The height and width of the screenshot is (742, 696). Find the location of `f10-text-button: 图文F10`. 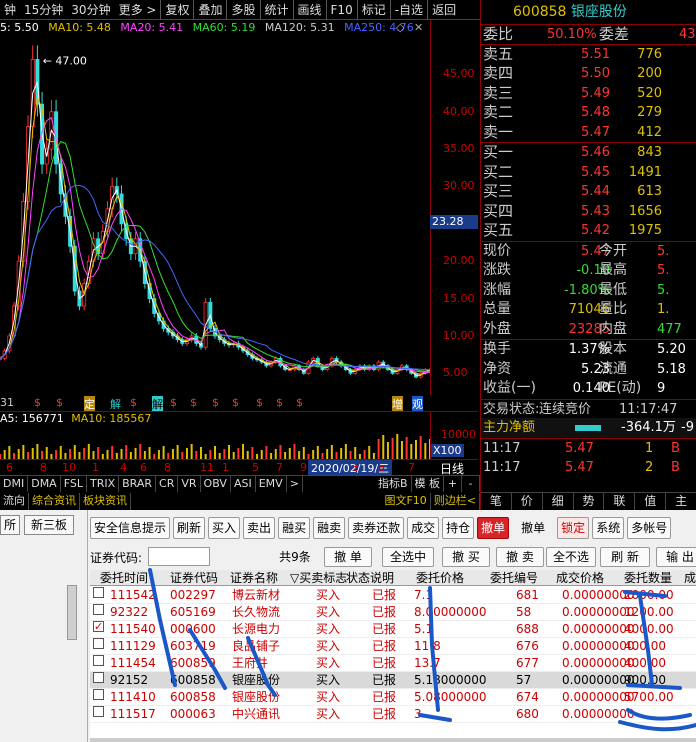

f10-text-button: 图文F10 is located at coordinates (406, 501).